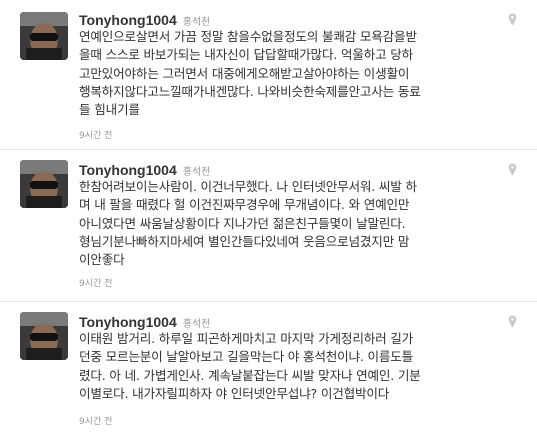 The width and height of the screenshot is (537, 432). Describe the element at coordinates (102, 260) in the screenshot. I see `tweet-text-line: 이안좋다` at that location.